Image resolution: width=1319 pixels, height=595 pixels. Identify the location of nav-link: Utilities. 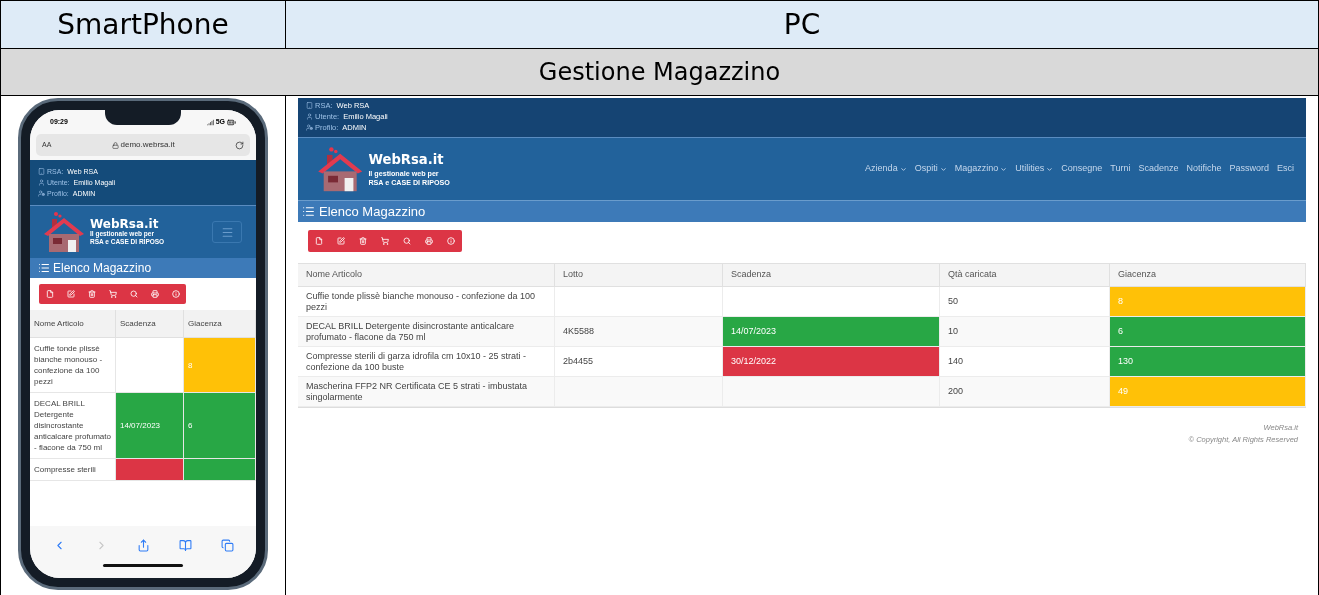
(1034, 169).